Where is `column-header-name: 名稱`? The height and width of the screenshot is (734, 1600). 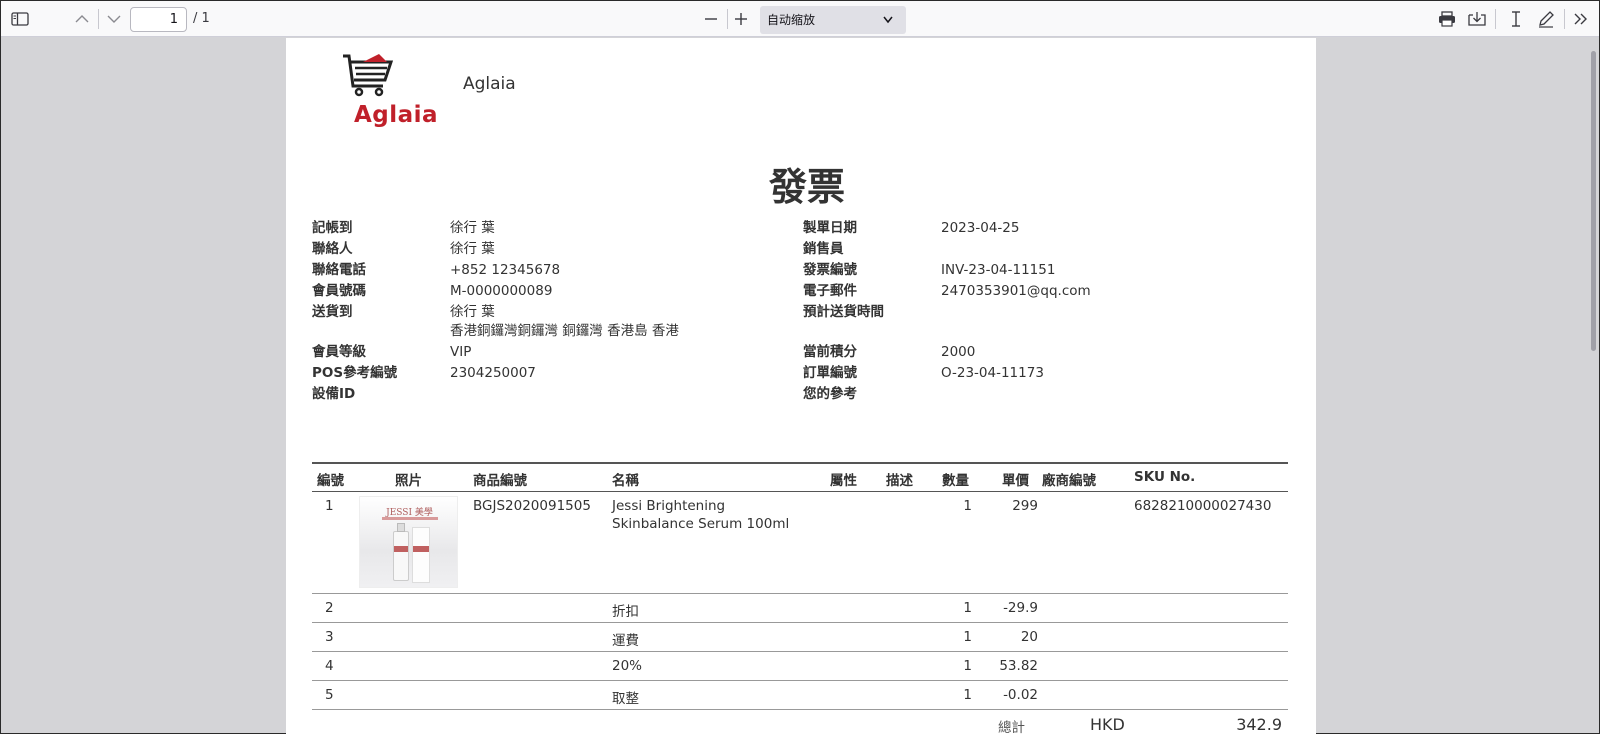 column-header-name: 名稱 is located at coordinates (625, 481).